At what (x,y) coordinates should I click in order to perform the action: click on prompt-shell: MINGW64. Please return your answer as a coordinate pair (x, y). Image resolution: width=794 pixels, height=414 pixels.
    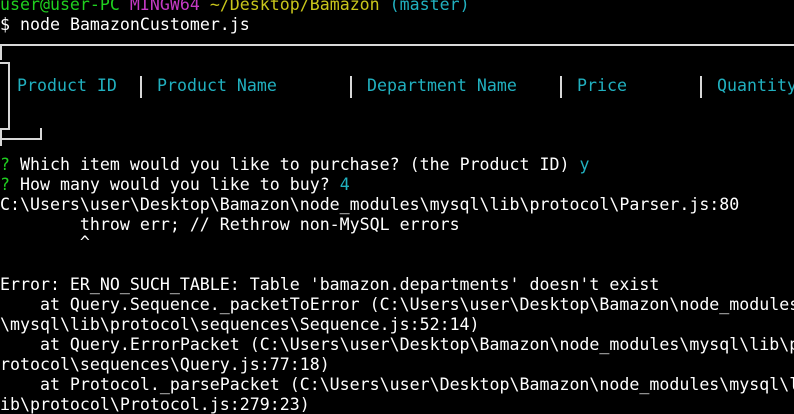
    Looking at the image, I should click on (164, 7).